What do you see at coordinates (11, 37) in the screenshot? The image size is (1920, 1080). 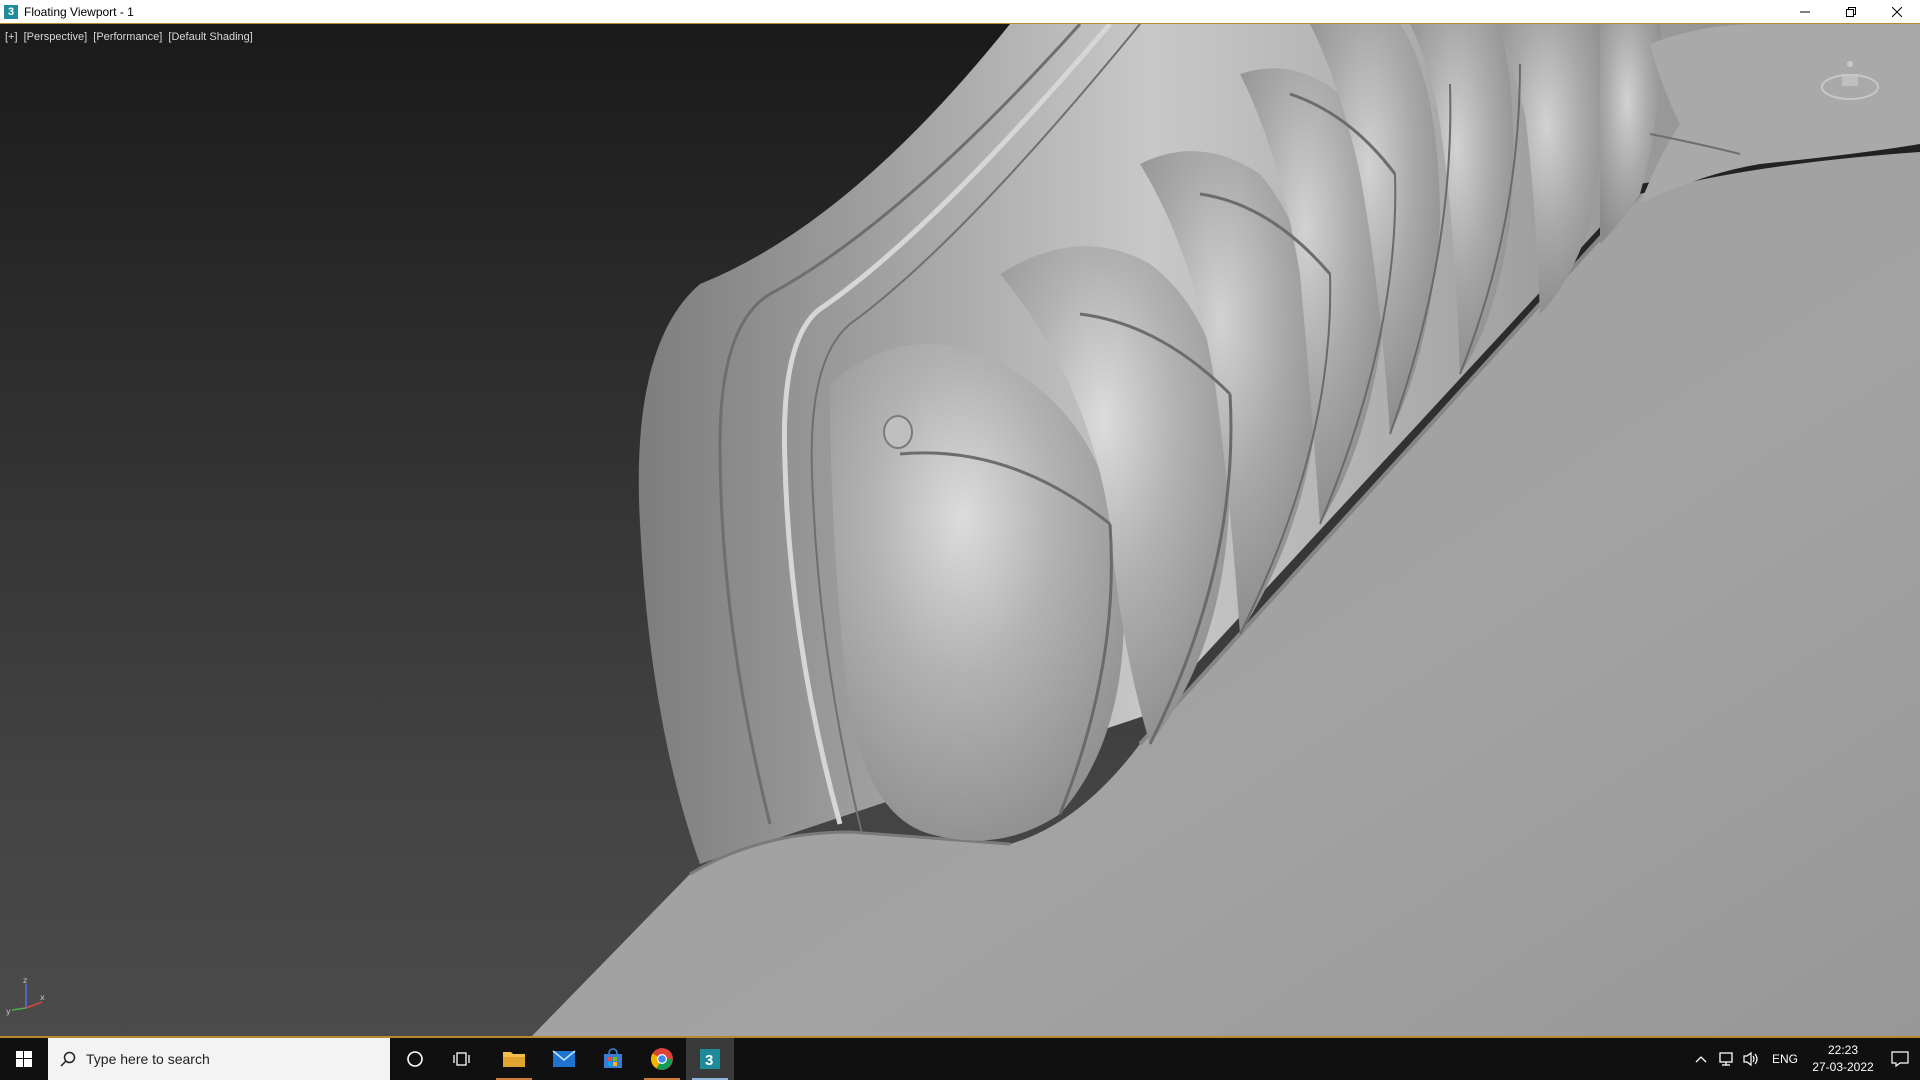 I see `viewport-menu-plus: [+]` at bounding box center [11, 37].